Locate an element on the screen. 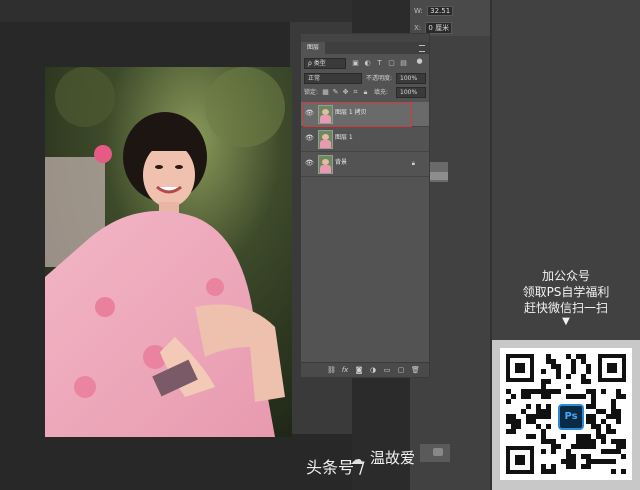 The image size is (640, 490). layer-name: 图层 1 拷贝 is located at coordinates (351, 113).